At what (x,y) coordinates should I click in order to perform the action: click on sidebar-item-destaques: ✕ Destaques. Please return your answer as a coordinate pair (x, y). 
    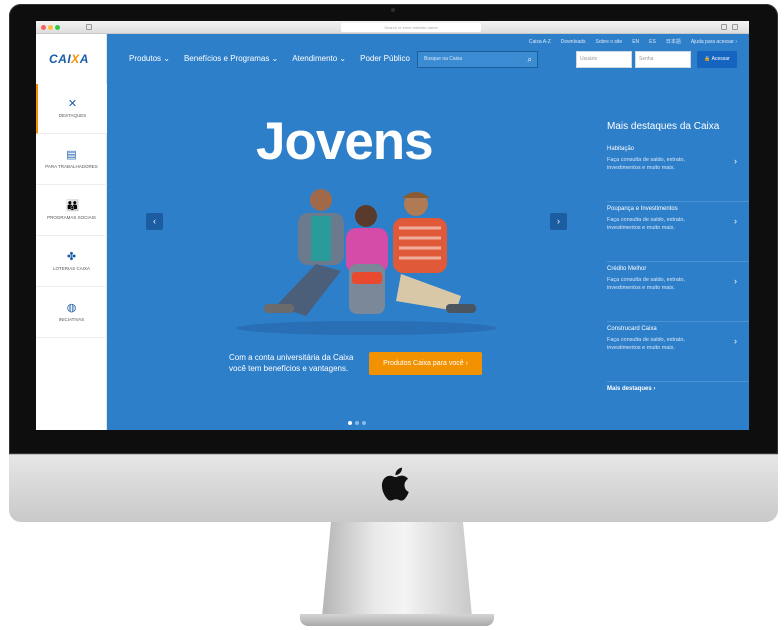
    Looking at the image, I should click on (71, 109).